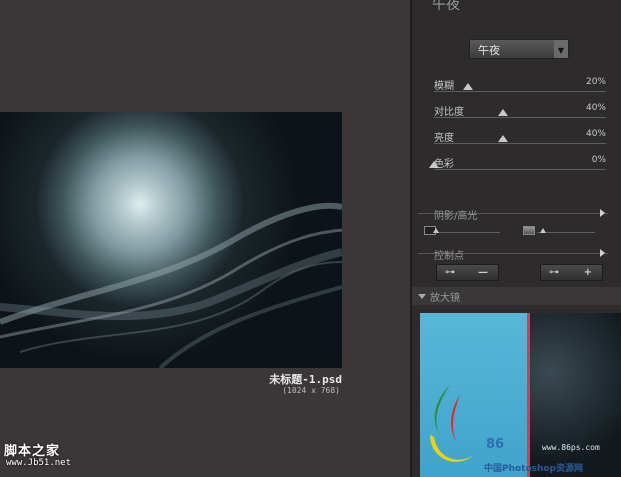  I want to click on file-name: 未标题-1.psd, so click(305, 379).